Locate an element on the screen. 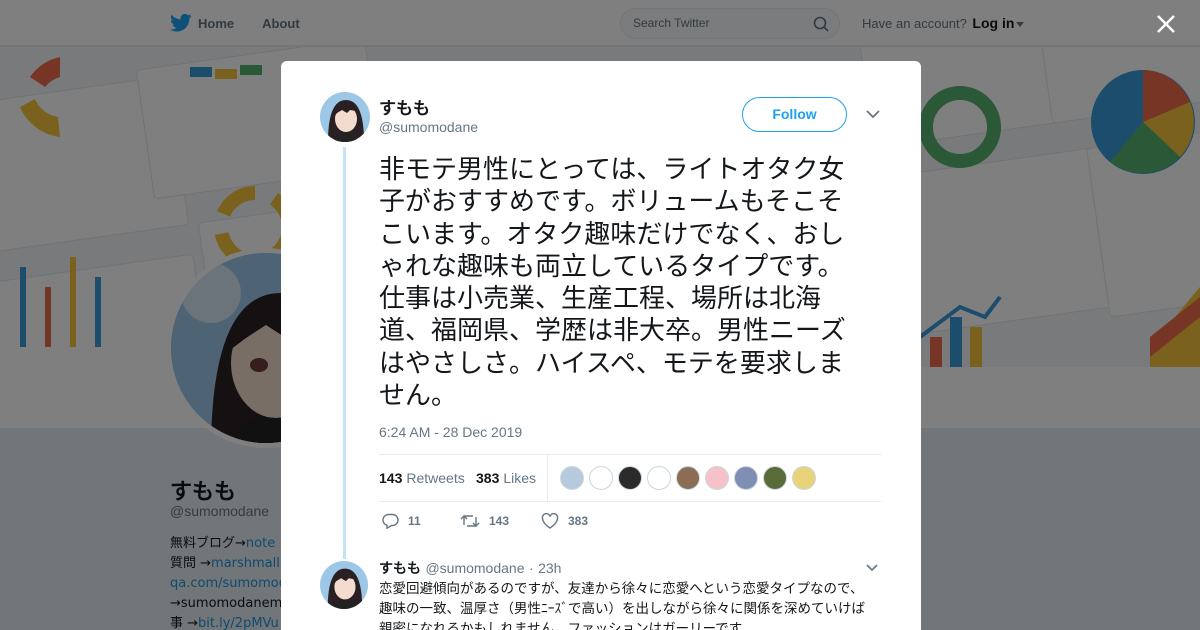 The image size is (1200, 630). likes-count: 383 is located at coordinates (488, 478).